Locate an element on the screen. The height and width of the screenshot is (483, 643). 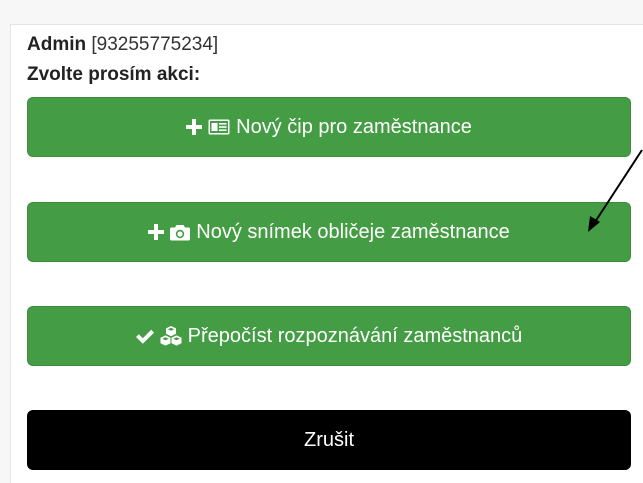
camera-icon is located at coordinates (180, 232).